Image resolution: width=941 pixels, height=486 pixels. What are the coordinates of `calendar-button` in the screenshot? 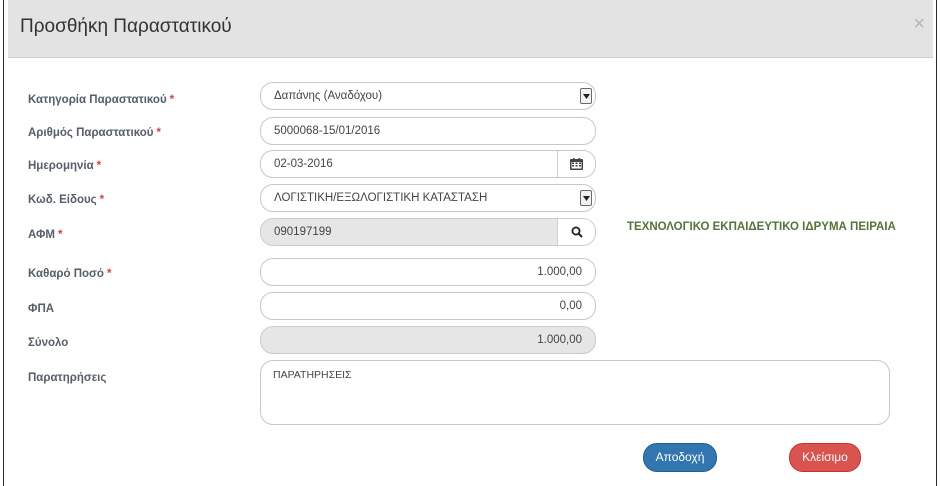 It's located at (576, 164).